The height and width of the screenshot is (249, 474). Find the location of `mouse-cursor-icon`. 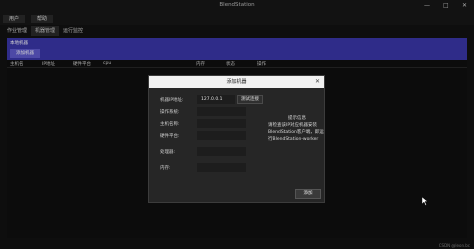

mouse-cursor-icon is located at coordinates (425, 201).